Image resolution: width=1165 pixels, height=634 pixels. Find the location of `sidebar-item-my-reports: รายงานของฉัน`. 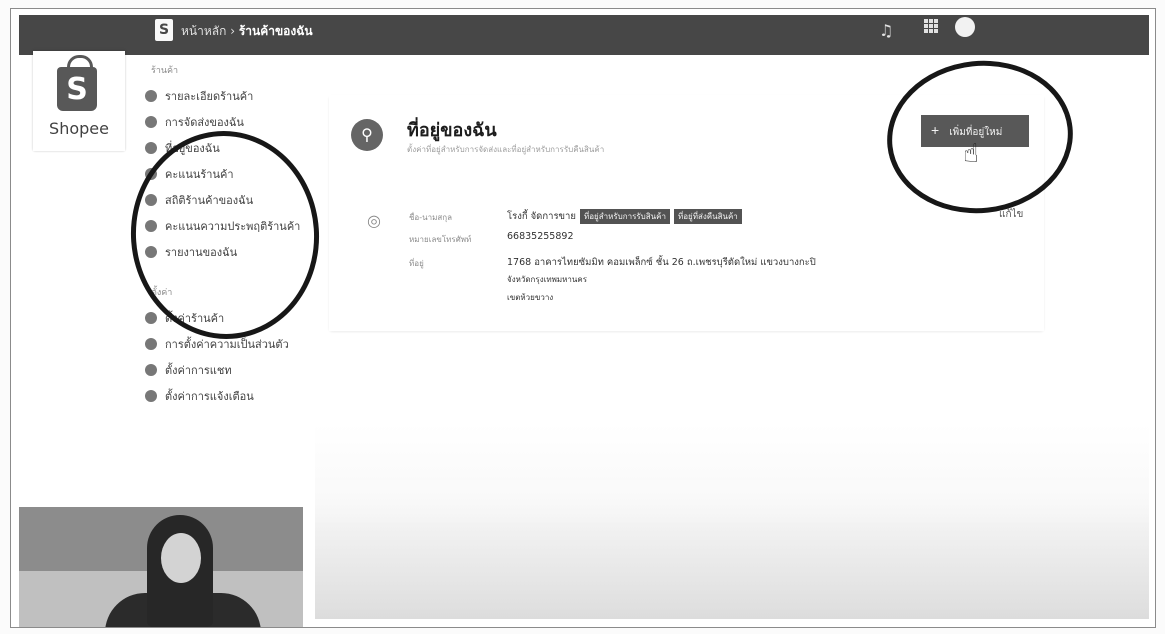

sidebar-item-my-reports: รายงานของฉัน is located at coordinates (191, 252).